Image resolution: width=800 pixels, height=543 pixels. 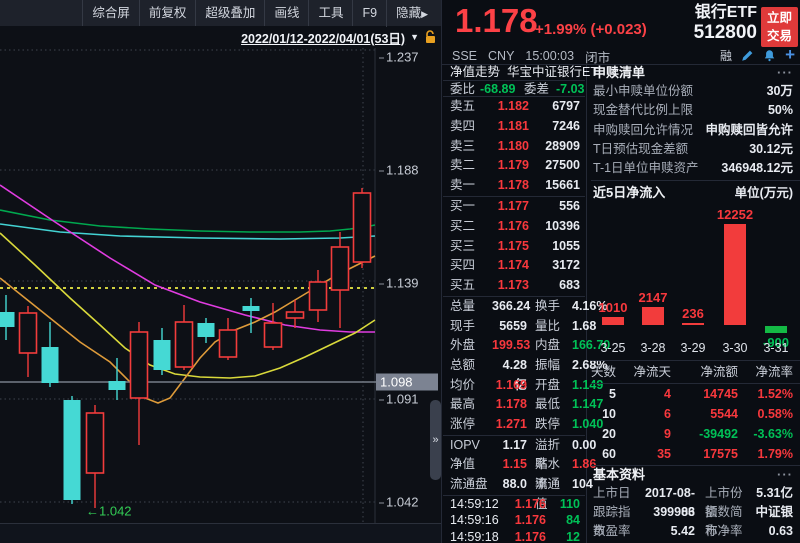 I want to click on pencil-icon, so click(x=747, y=55).